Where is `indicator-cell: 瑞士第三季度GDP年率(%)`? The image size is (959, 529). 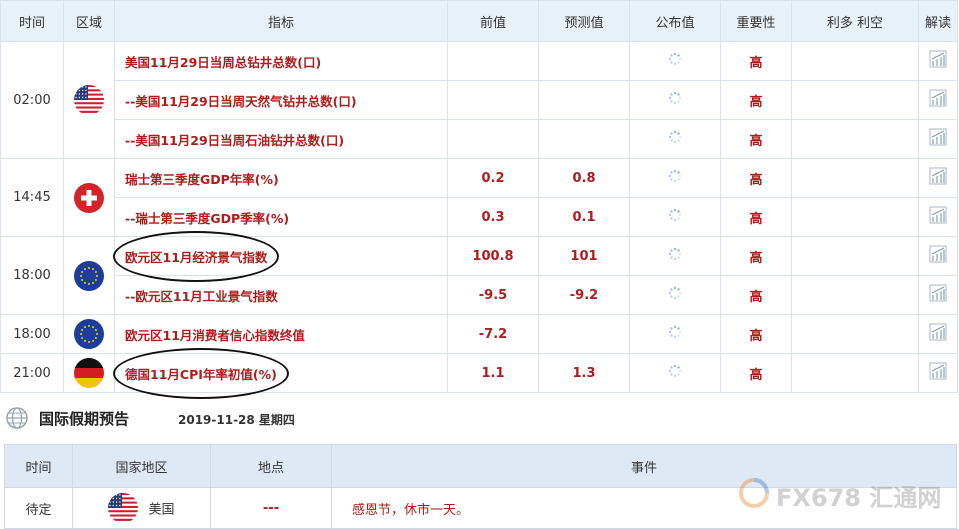 indicator-cell: 瑞士第三季度GDP年率(%) is located at coordinates (281, 178).